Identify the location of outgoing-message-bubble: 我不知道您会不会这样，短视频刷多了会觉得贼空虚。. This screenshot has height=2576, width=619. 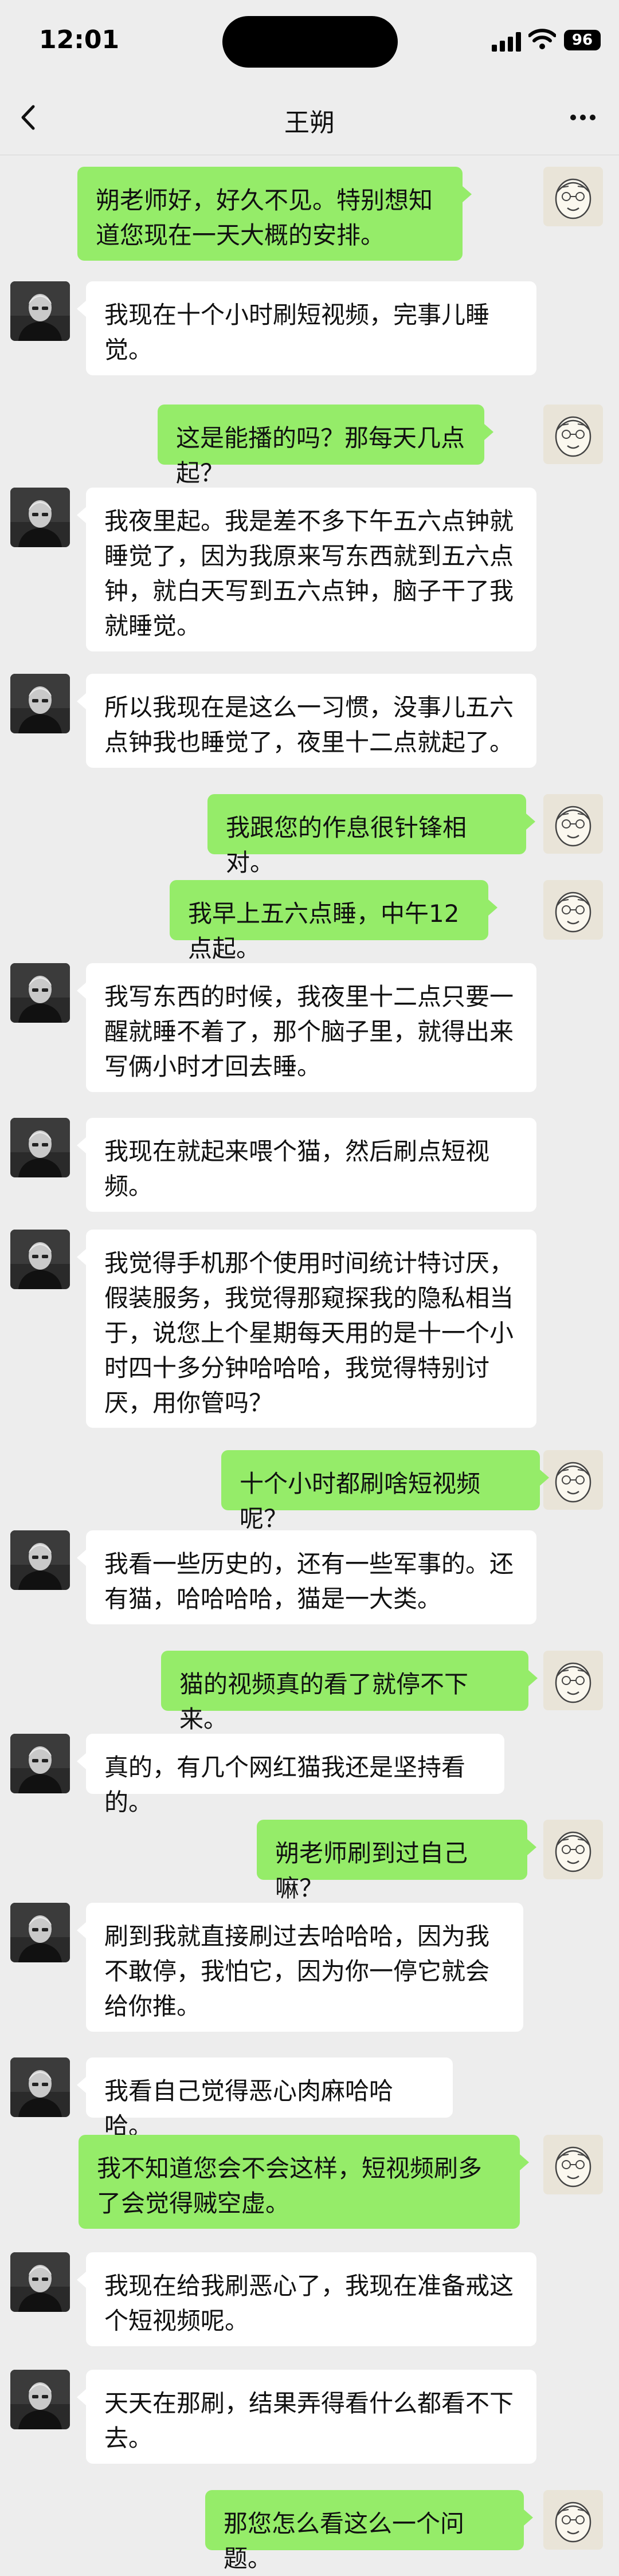
(304, 2182).